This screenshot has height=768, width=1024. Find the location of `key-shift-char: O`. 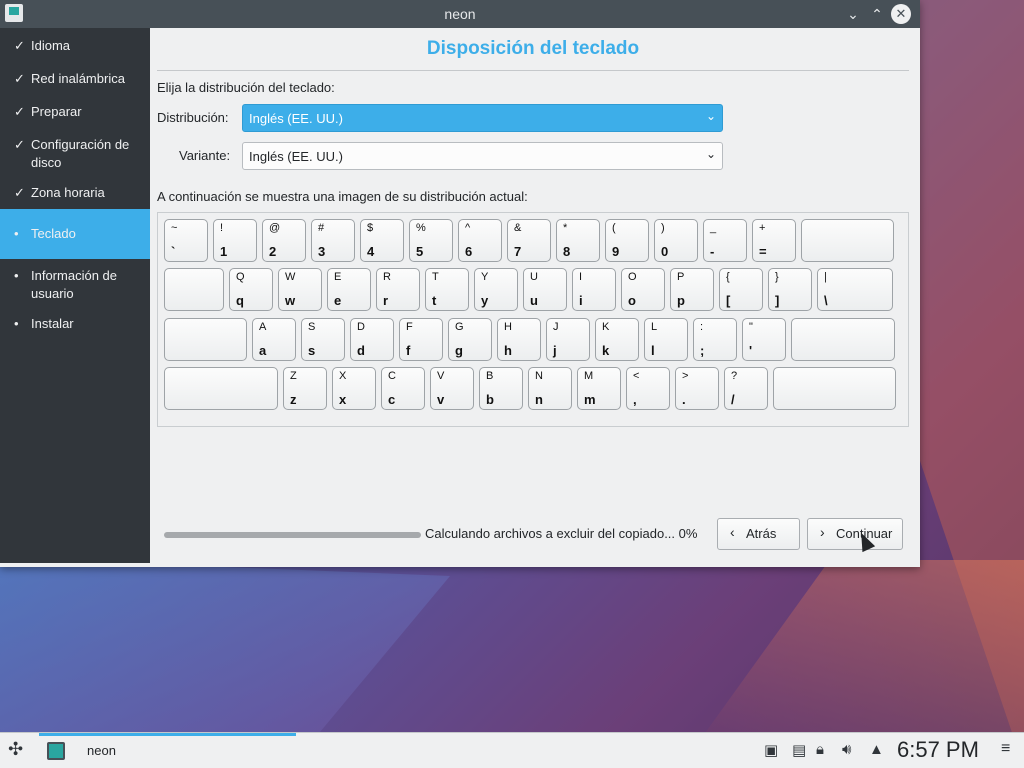

key-shift-char: O is located at coordinates (632, 277).